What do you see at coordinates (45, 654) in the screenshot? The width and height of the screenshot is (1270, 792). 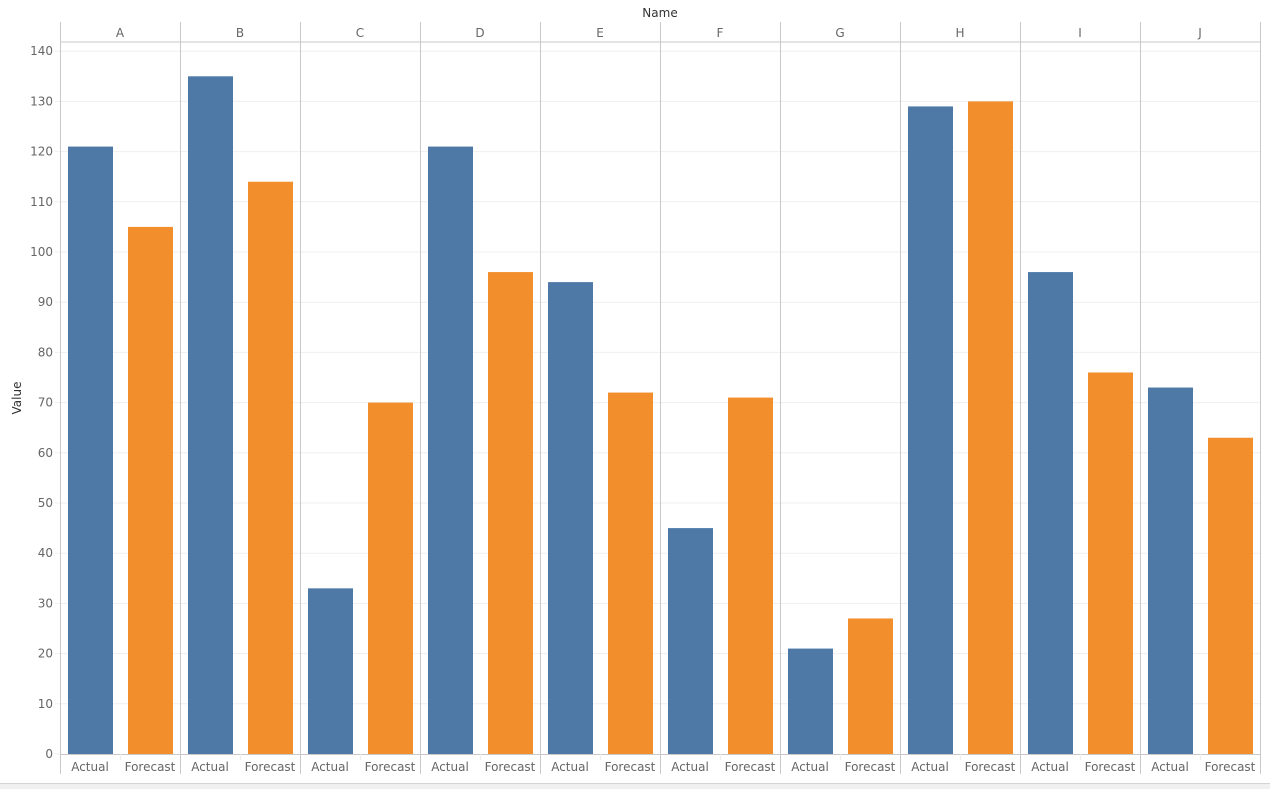 I see `y-tick-label: 20` at bounding box center [45, 654].